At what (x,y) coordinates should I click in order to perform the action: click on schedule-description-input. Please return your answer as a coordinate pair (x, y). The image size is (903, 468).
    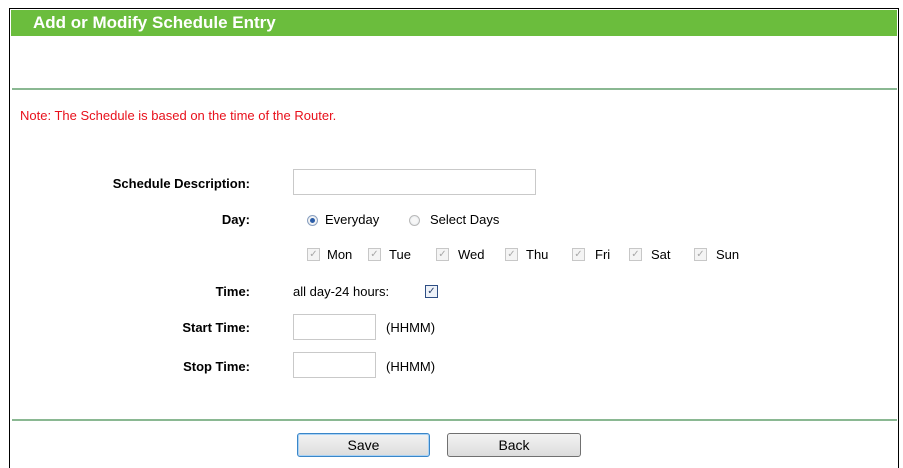
    Looking at the image, I should click on (414, 182).